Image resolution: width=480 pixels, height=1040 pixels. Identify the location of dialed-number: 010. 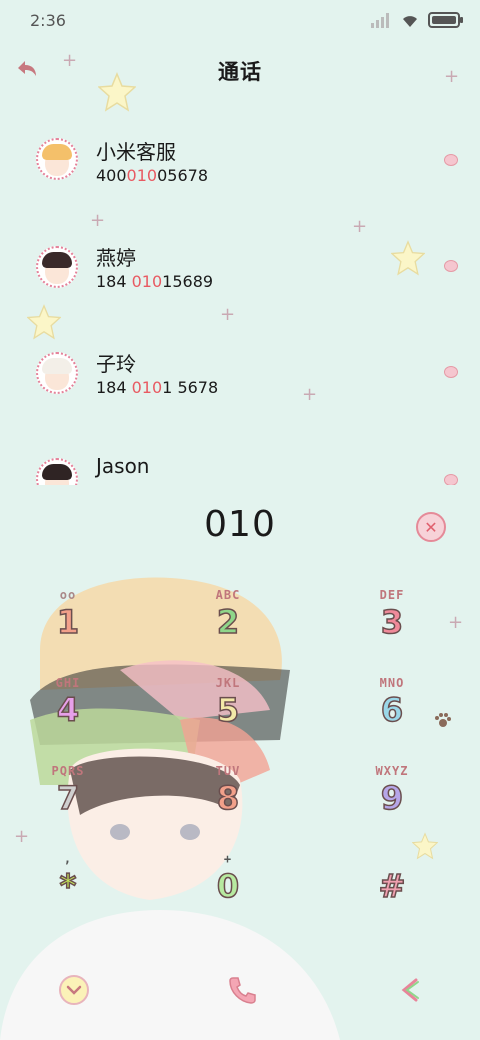
(240, 524).